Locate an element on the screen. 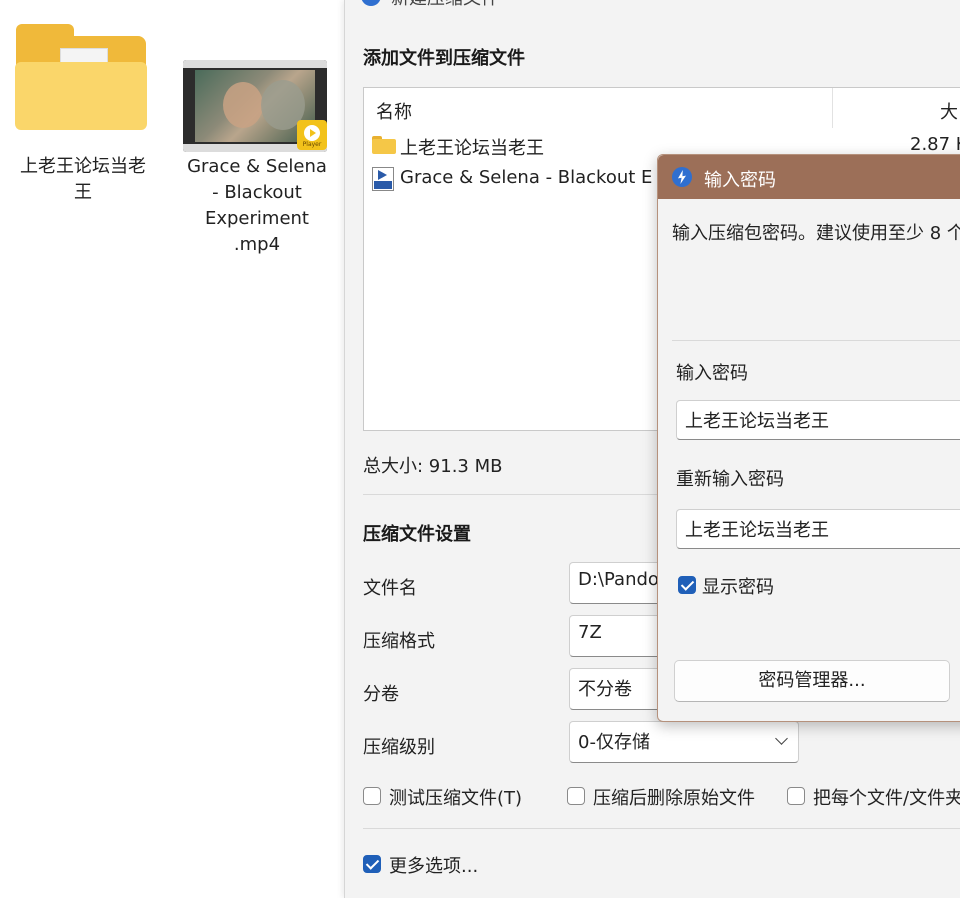  test-archive-option: 测试压缩文件(T) is located at coordinates (458, 797).